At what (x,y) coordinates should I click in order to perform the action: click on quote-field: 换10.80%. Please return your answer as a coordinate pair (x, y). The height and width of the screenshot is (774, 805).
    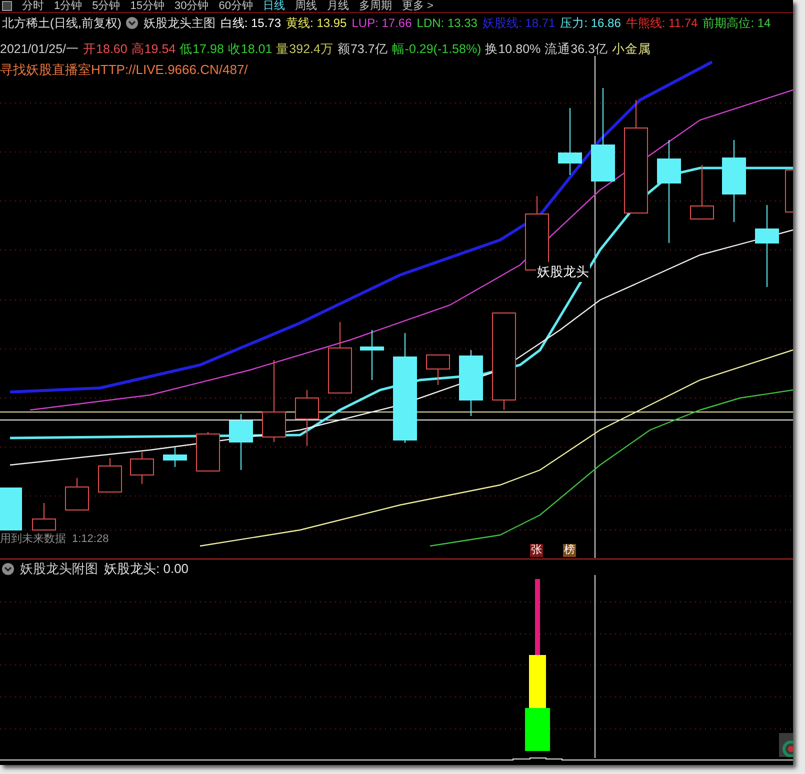
    Looking at the image, I should click on (513, 49).